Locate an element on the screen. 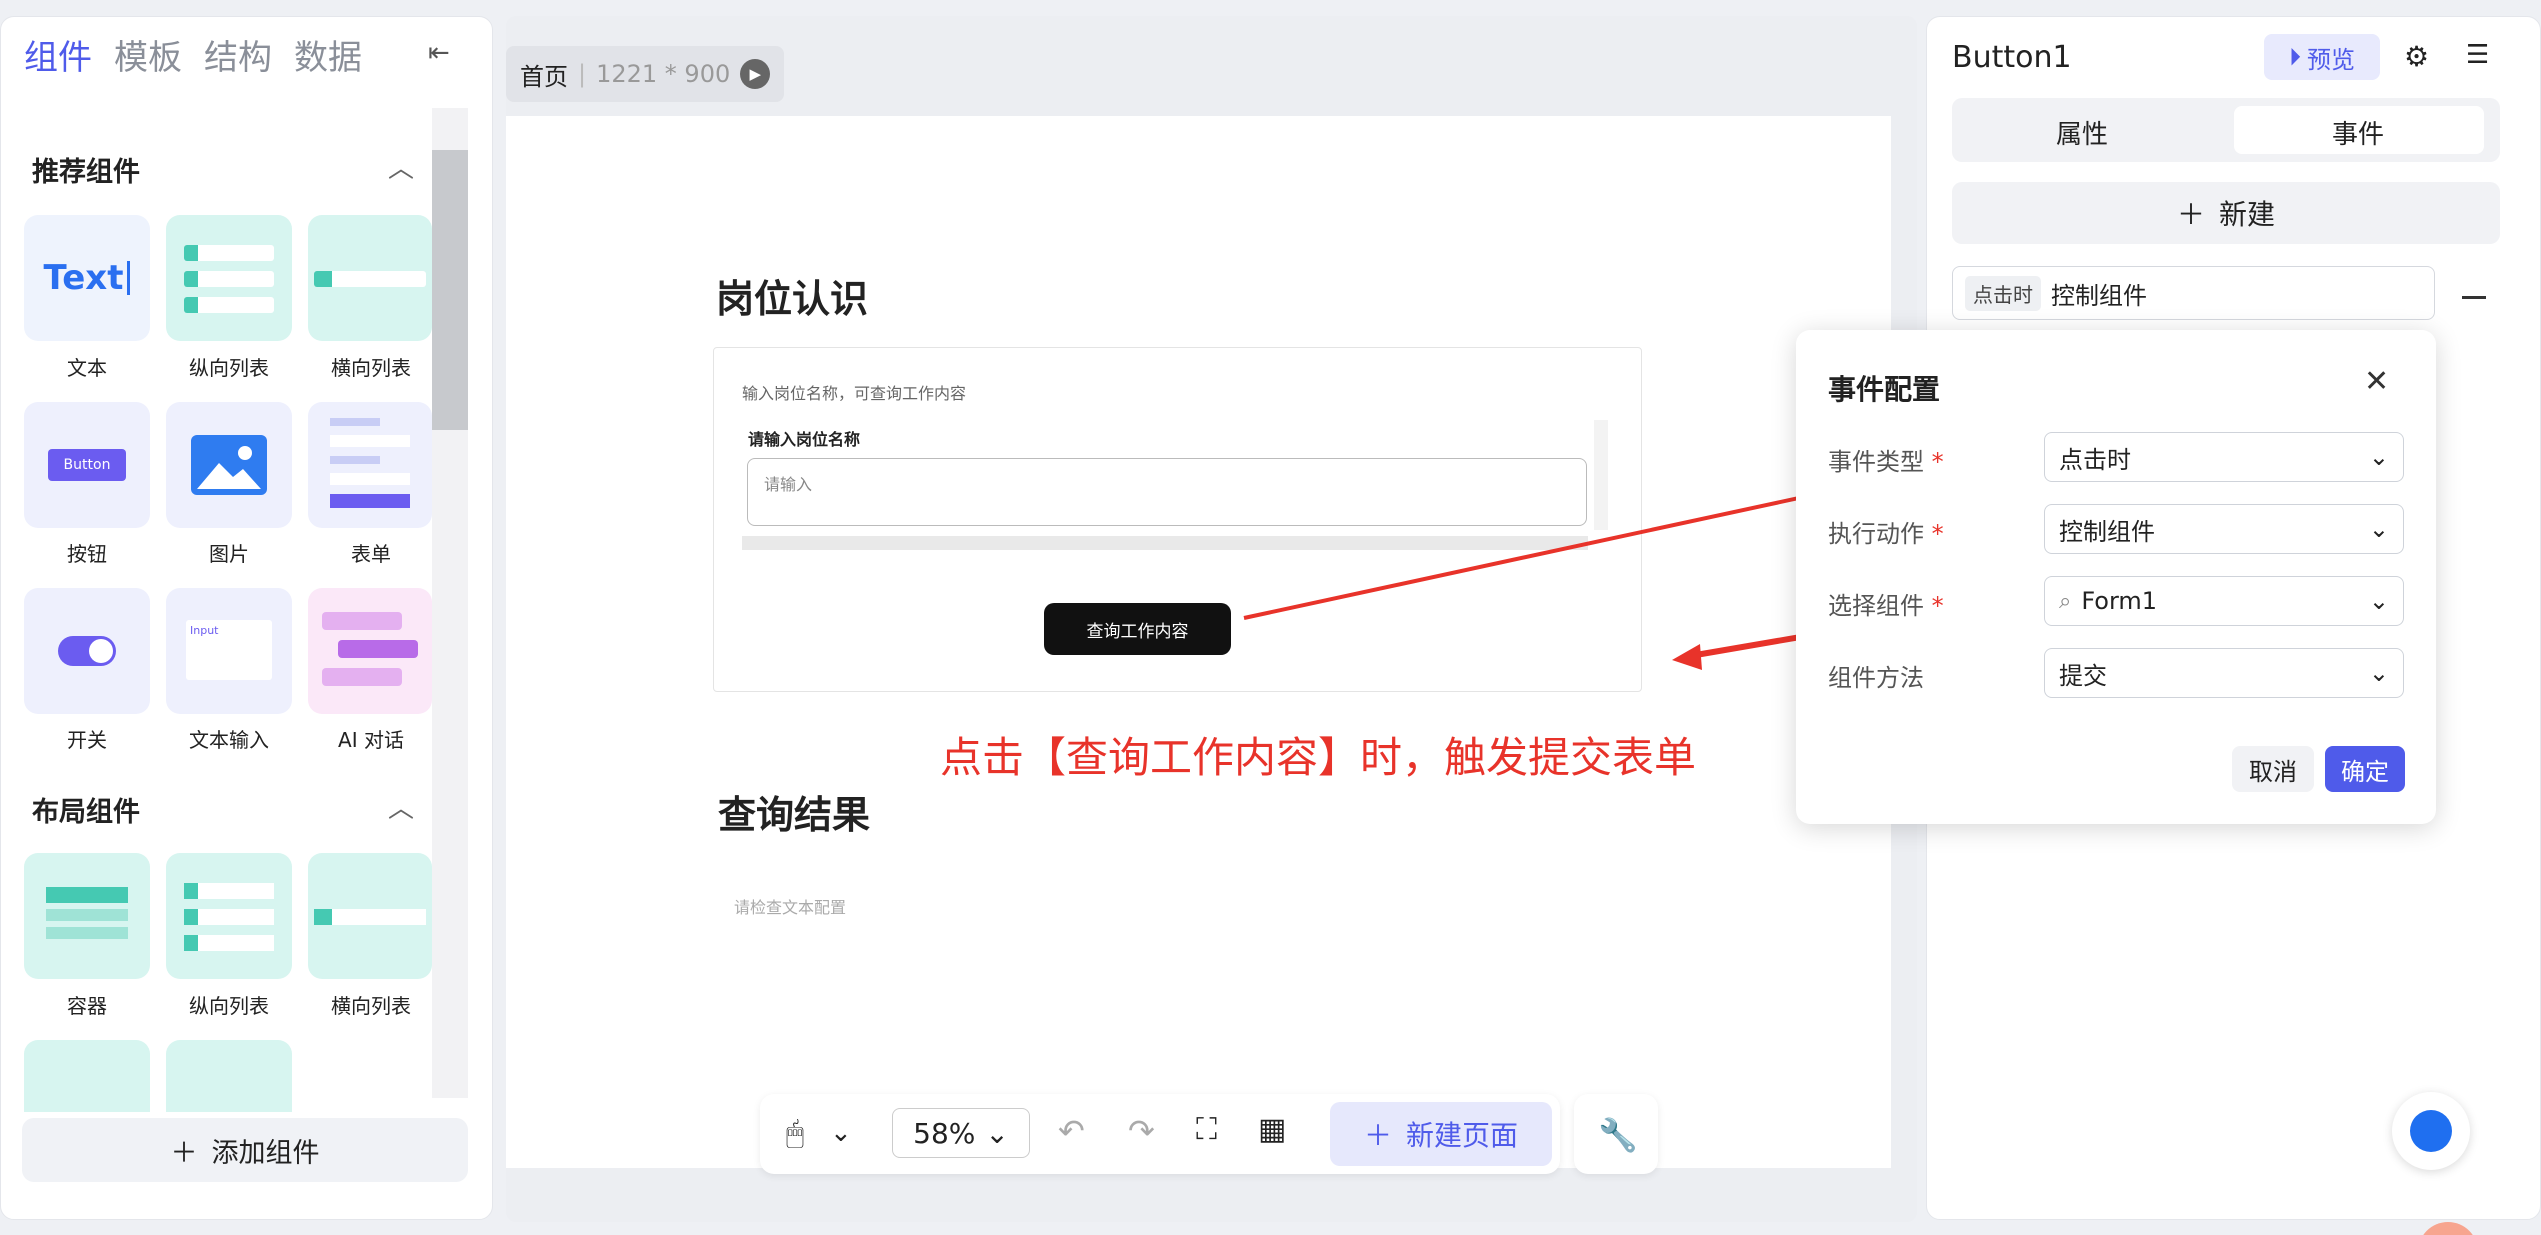 This screenshot has height=1235, width=2541. new-page-label: 新建页面 is located at coordinates (1462, 1135).